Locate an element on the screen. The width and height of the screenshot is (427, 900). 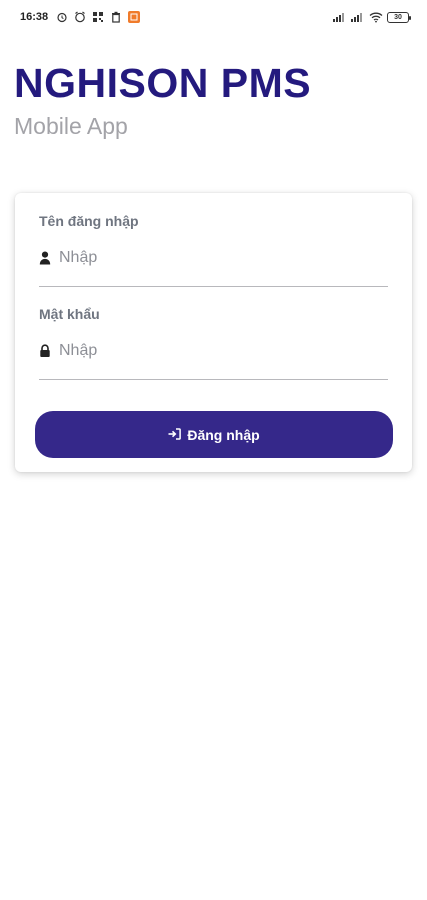
status-right: 30 is located at coordinates (372, 17).